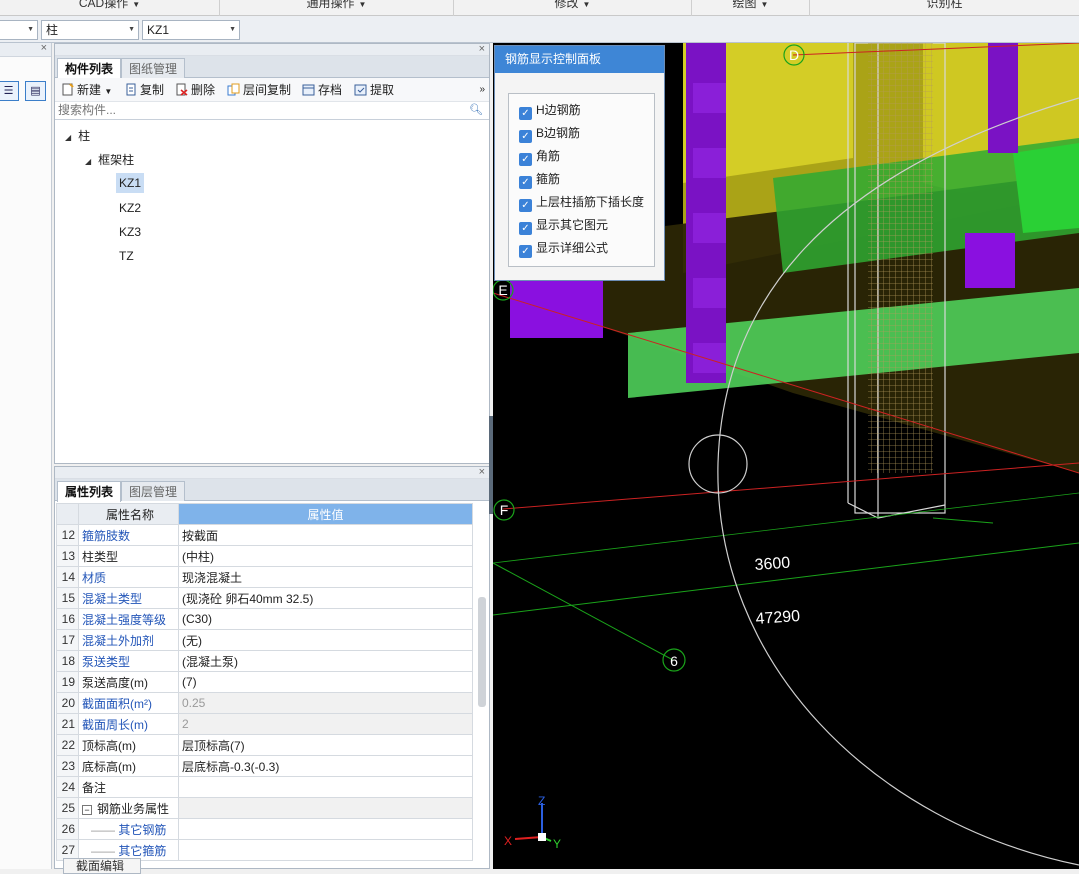  Describe the element at coordinates (325, 577) in the screenshot. I see `property-value-cell: 现浇混凝土` at that location.